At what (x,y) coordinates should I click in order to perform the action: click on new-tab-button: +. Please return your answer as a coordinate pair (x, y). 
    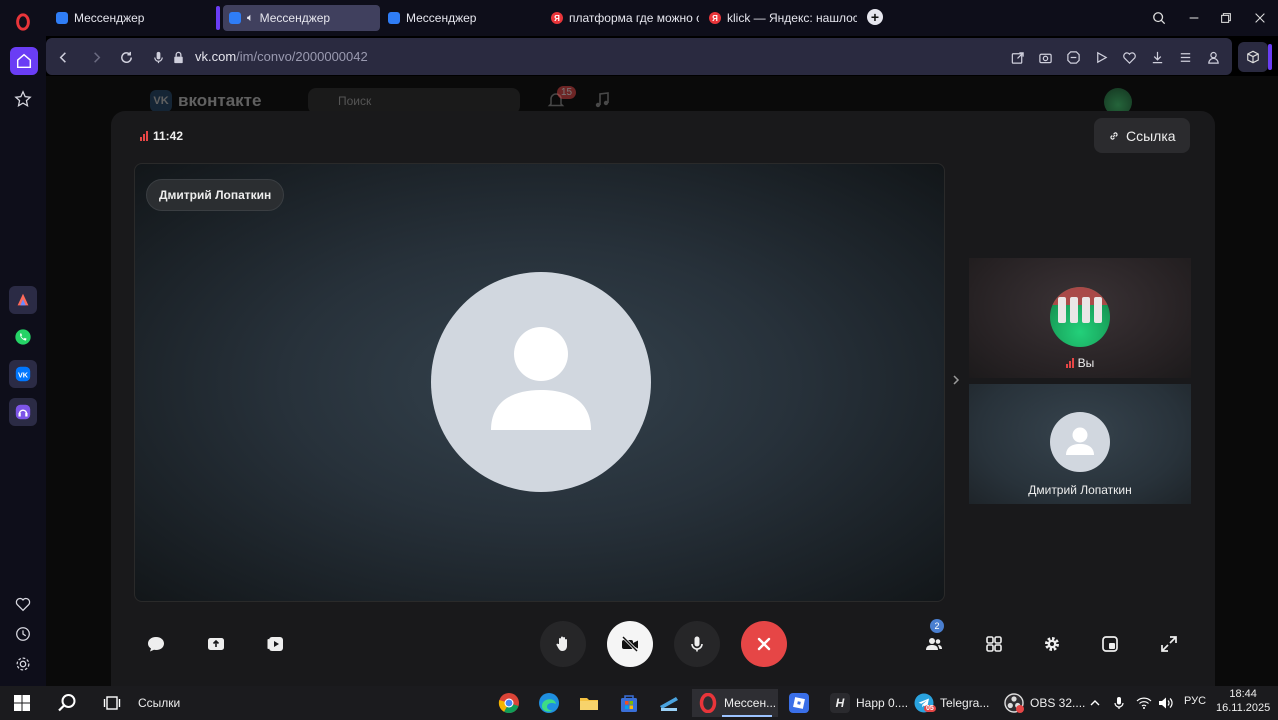
    Looking at the image, I should click on (875, 17).